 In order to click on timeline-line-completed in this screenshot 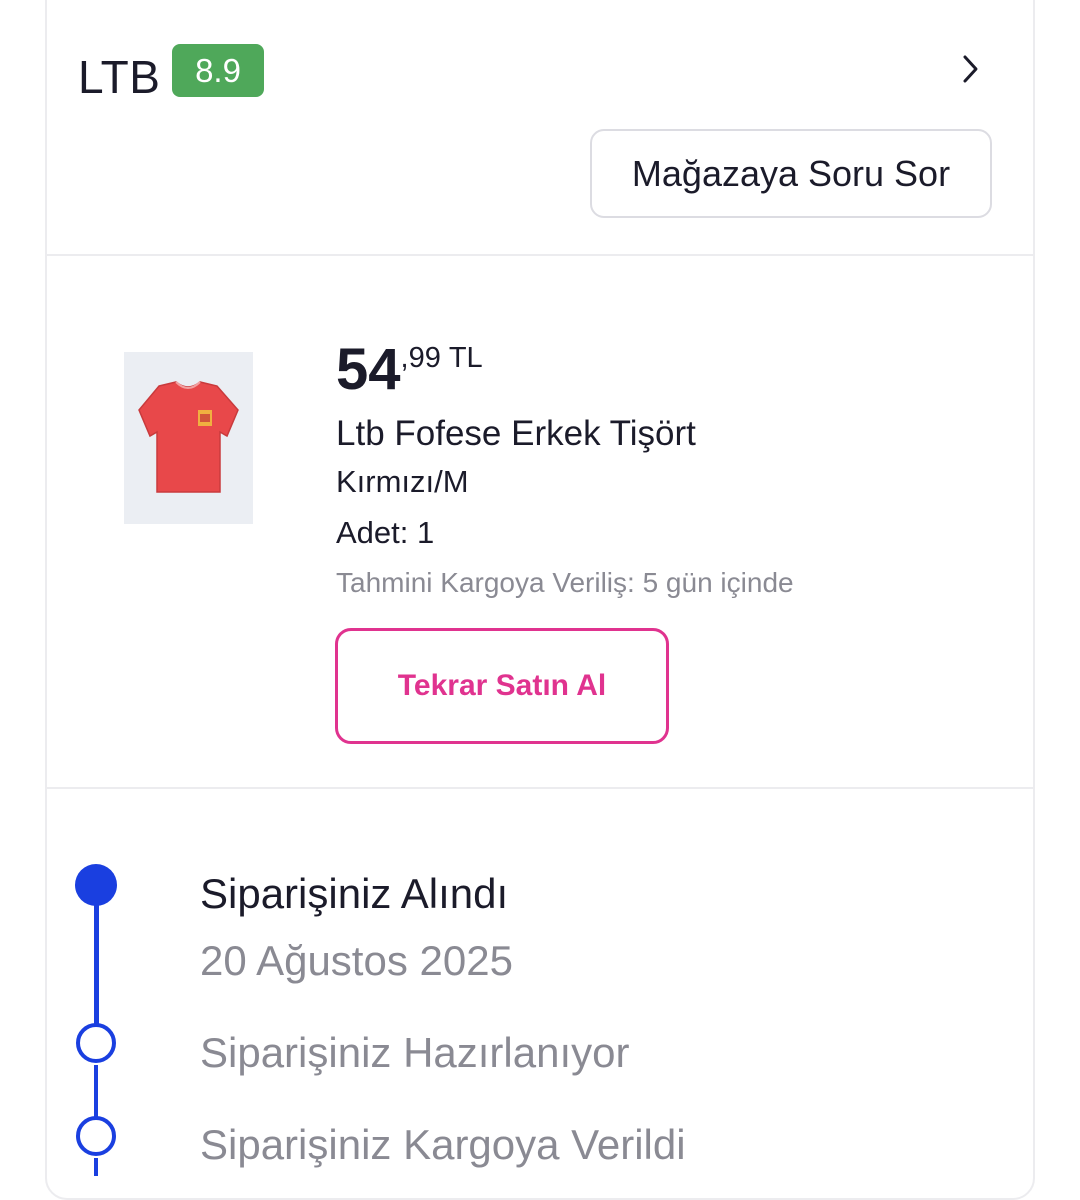, I will do `click(96, 955)`.